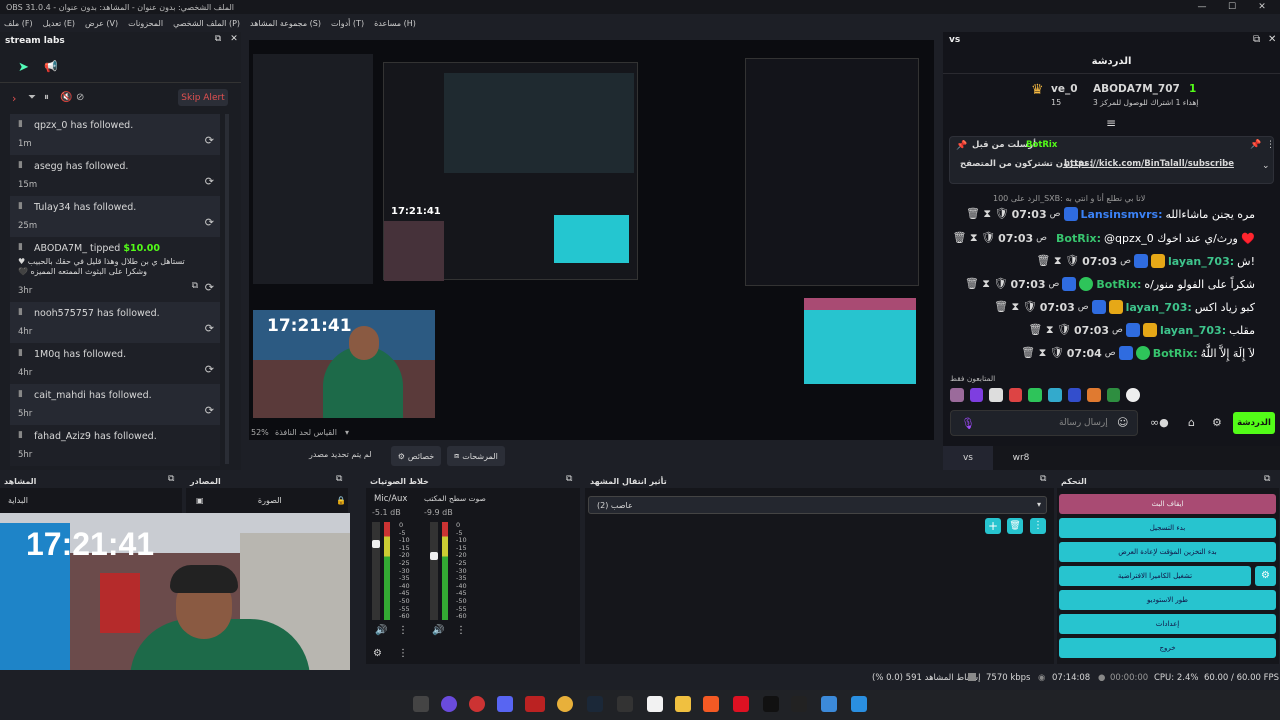  I want to click on follower-name: 1M0q, so click(47, 354).